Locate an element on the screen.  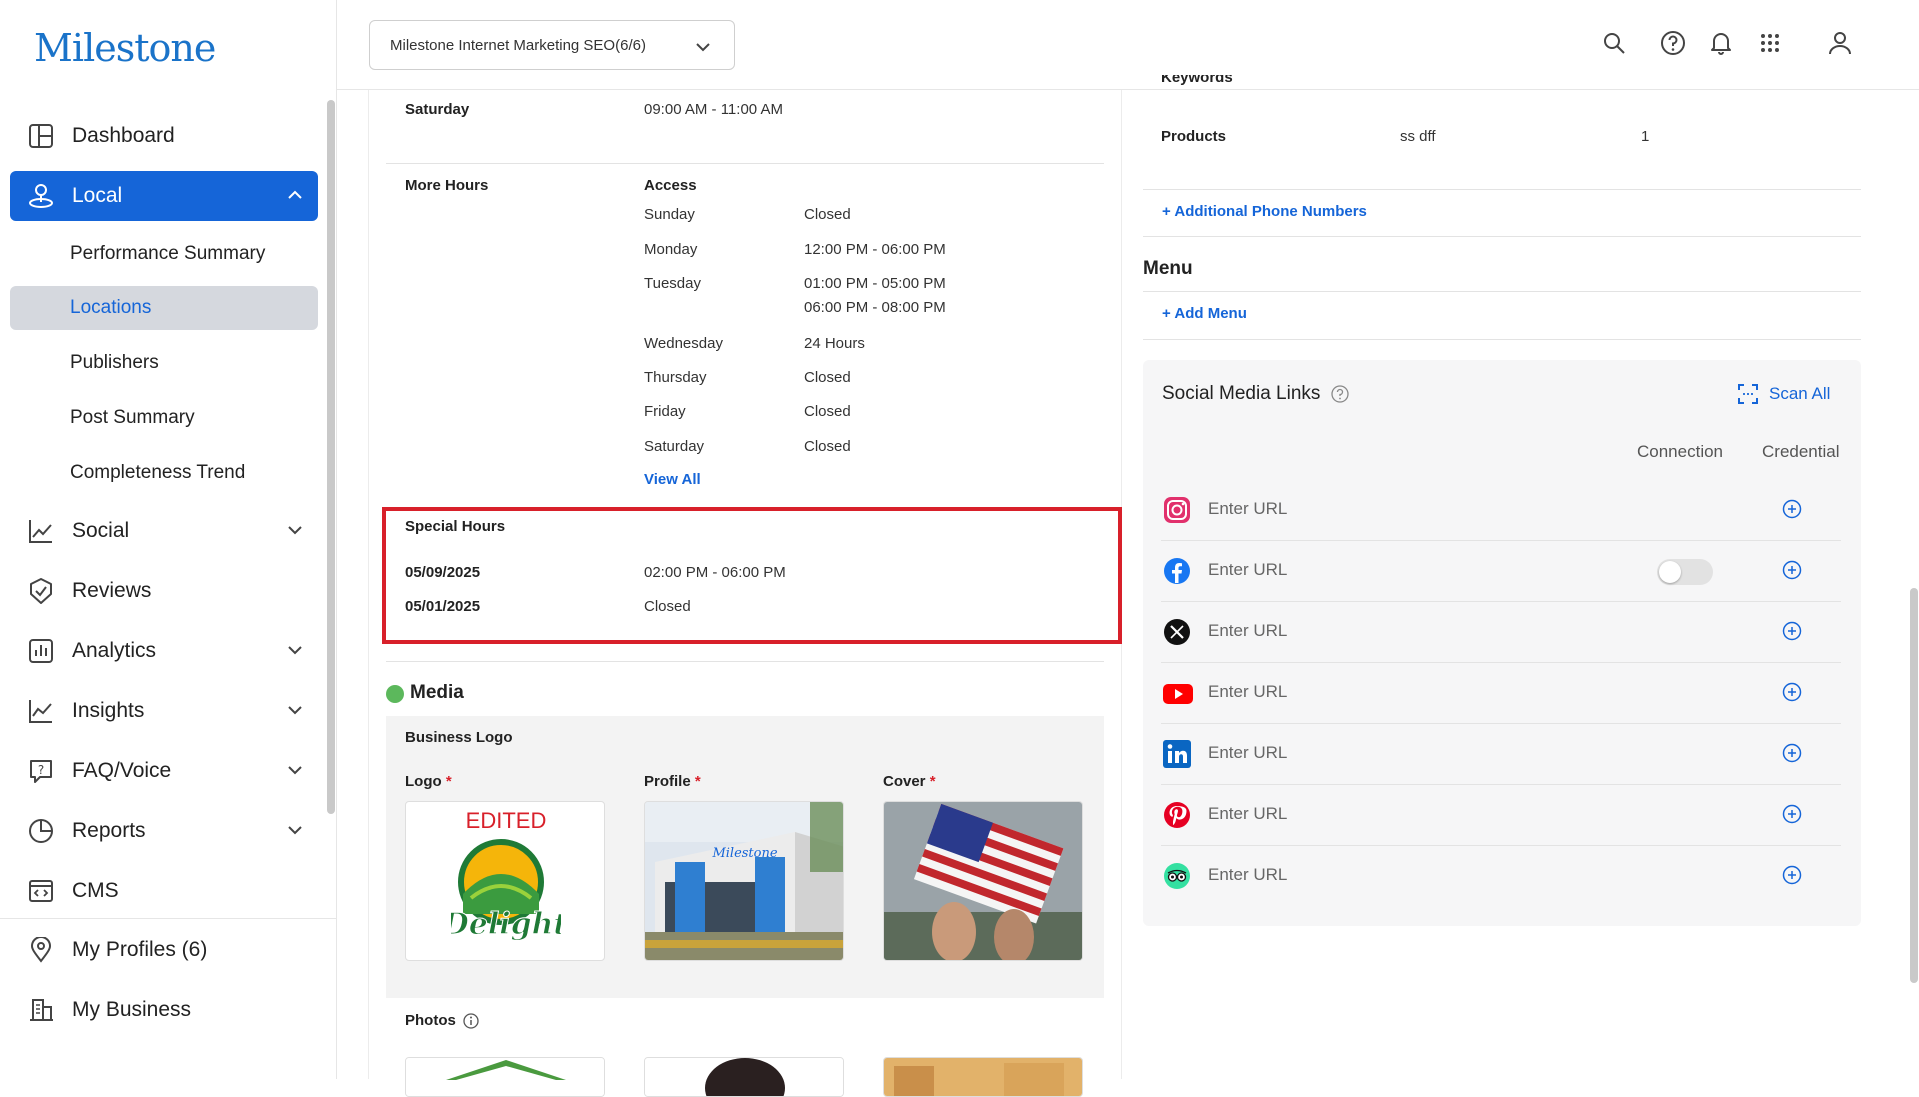
sub-post-summary: Post Summary is located at coordinates (164, 418).